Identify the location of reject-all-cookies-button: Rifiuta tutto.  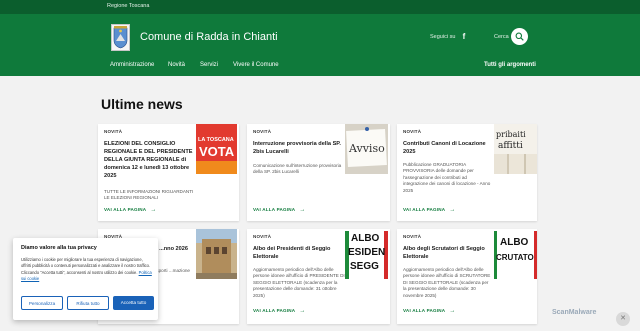
(88, 303).